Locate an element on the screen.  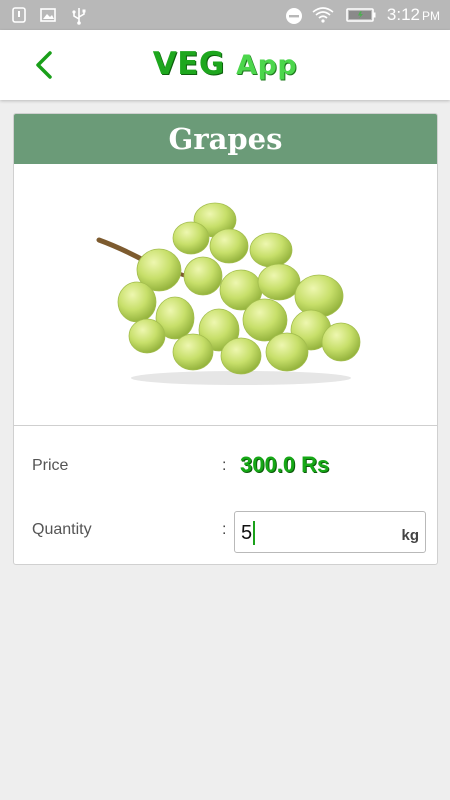
image-icon is located at coordinates (48, 15).